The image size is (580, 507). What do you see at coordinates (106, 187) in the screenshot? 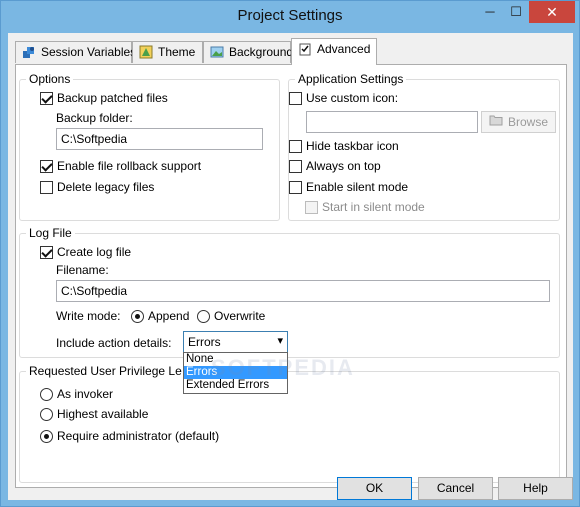
I see `checkbox-label: Delete legacy files` at bounding box center [106, 187].